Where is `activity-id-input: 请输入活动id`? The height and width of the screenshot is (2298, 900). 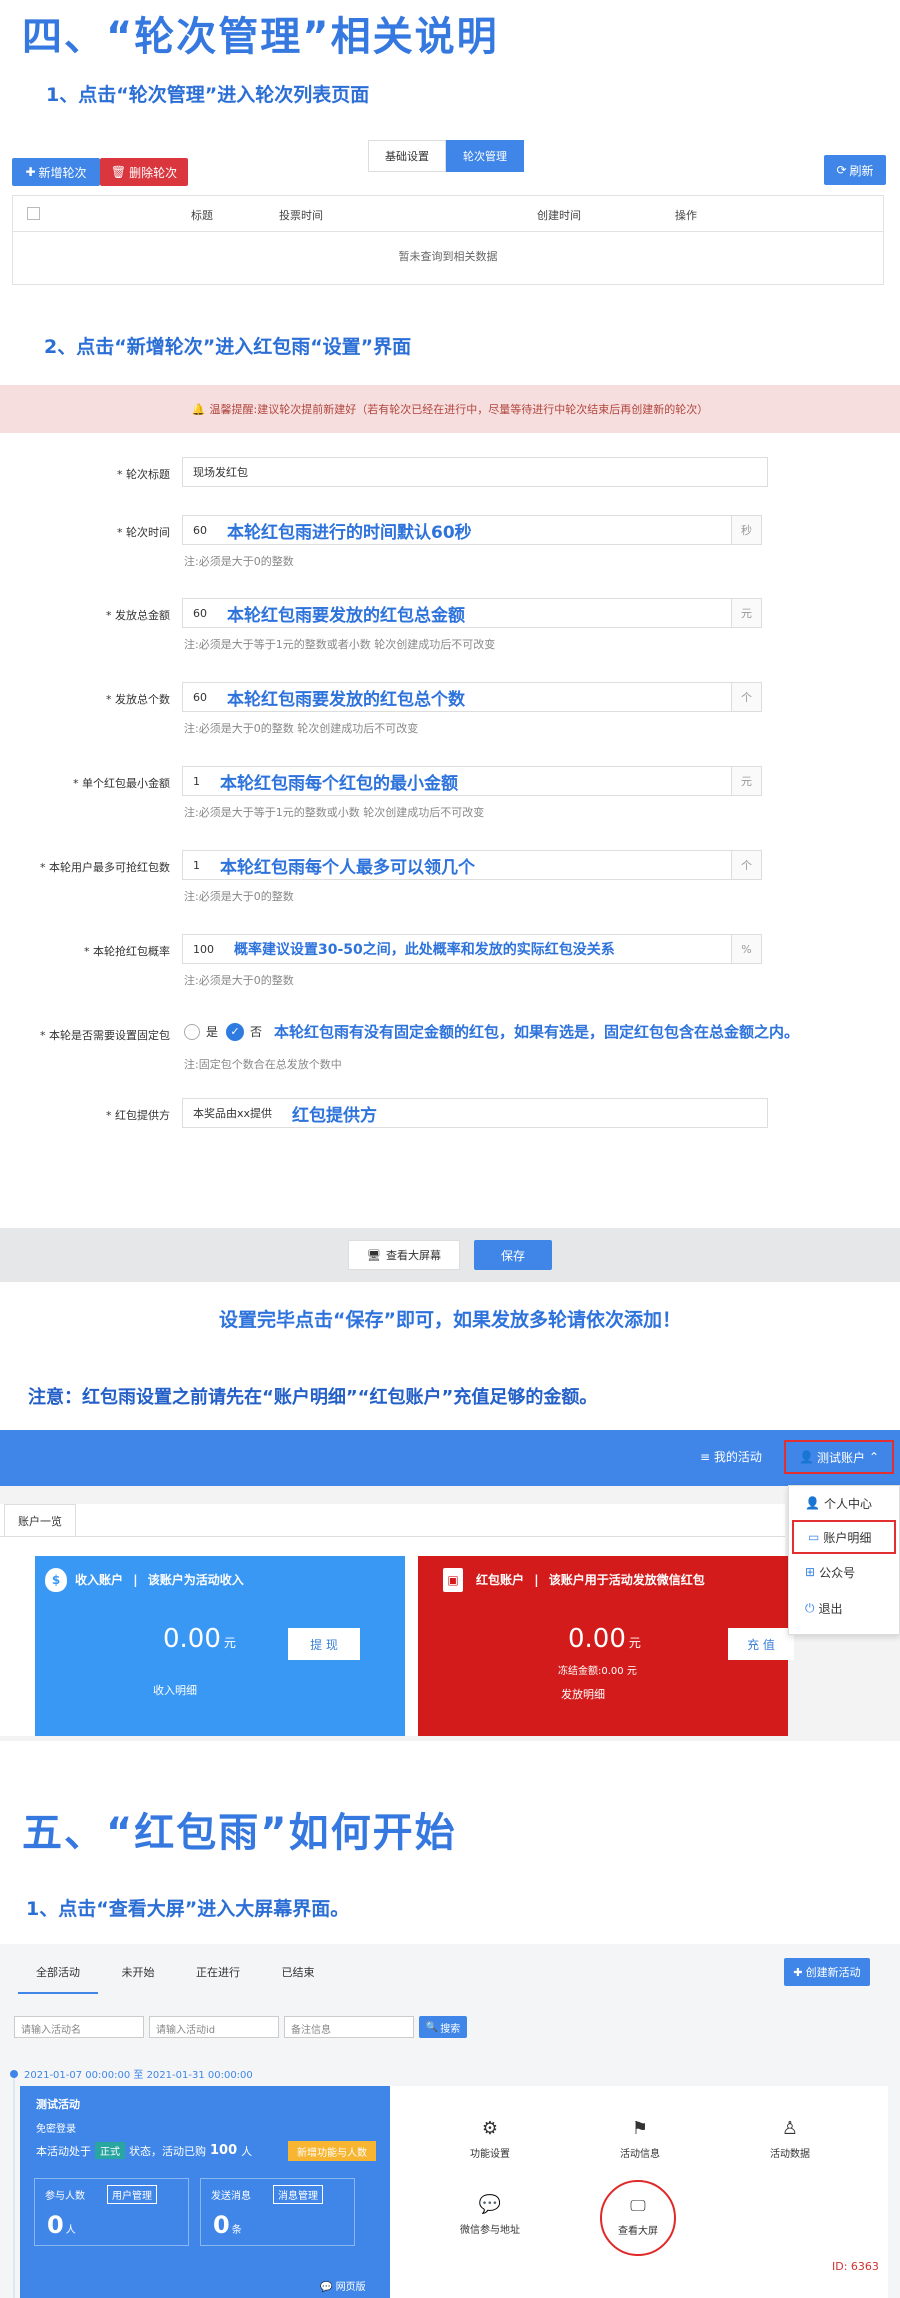
activity-id-input: 请输入活动id is located at coordinates (214, 2027).